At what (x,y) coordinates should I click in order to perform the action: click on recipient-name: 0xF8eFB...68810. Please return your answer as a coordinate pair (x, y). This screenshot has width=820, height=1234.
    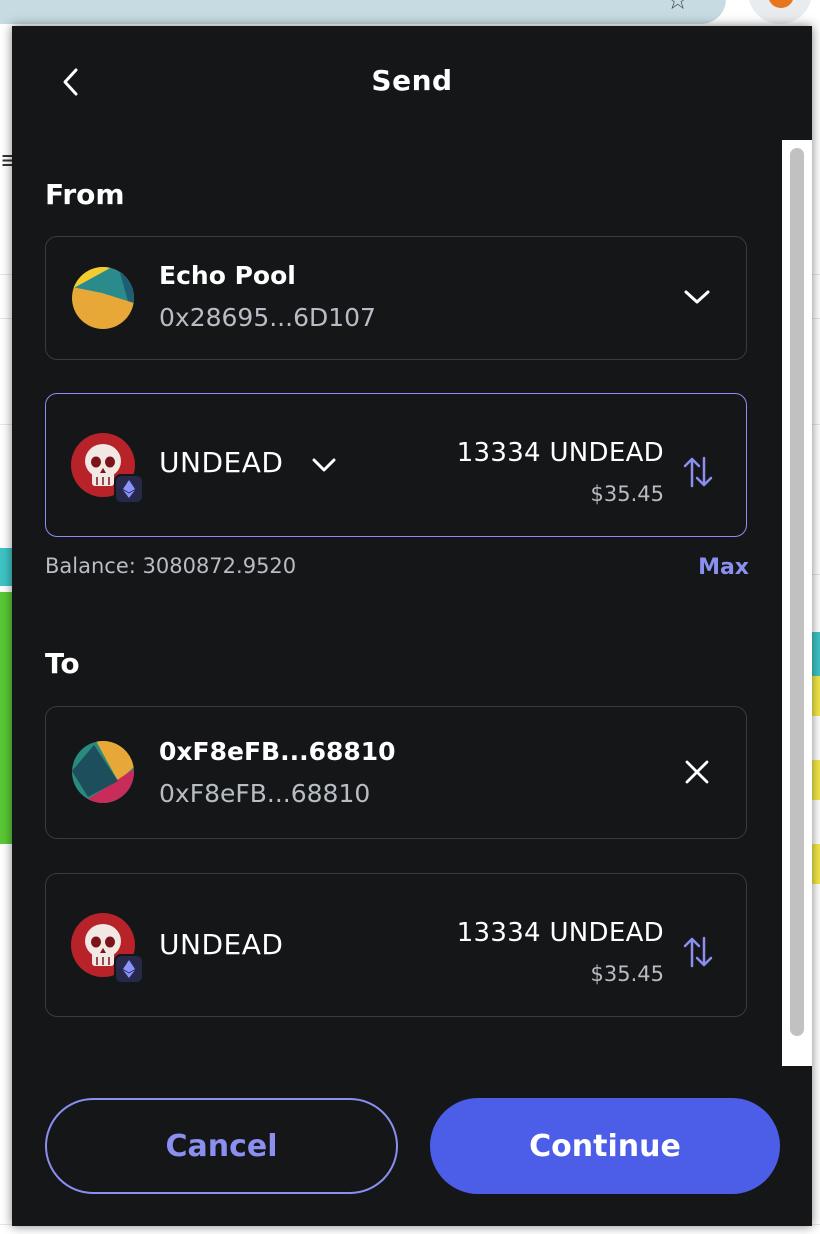
    Looking at the image, I should click on (277, 751).